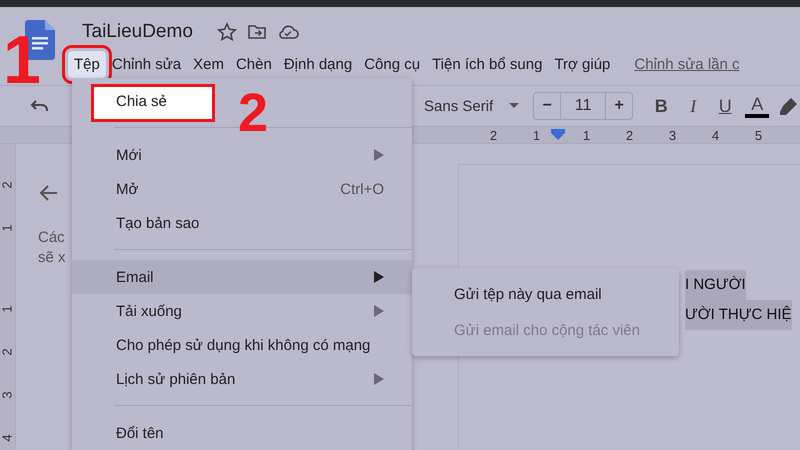 This screenshot has width=800, height=450. I want to click on indent-marker-icon, so click(558, 135).